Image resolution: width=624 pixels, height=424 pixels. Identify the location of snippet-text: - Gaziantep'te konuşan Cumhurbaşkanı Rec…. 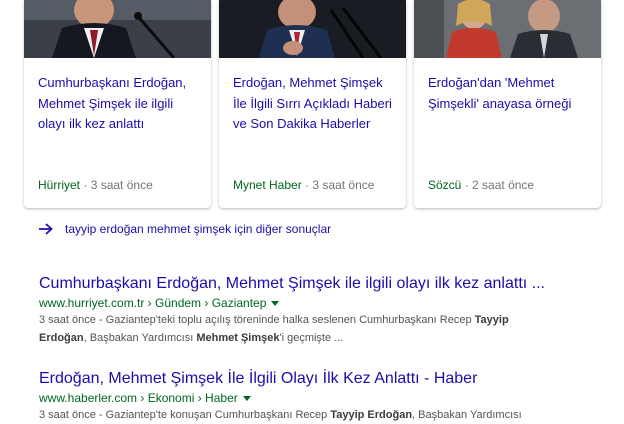
(213, 415).